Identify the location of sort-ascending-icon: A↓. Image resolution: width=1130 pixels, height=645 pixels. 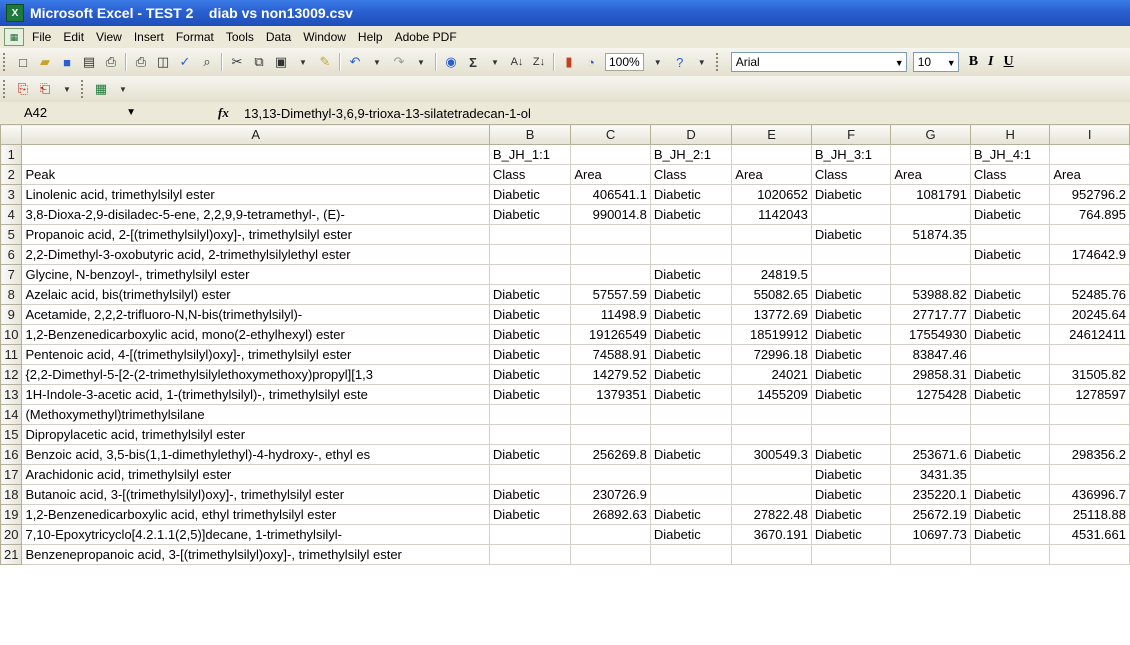
(517, 62).